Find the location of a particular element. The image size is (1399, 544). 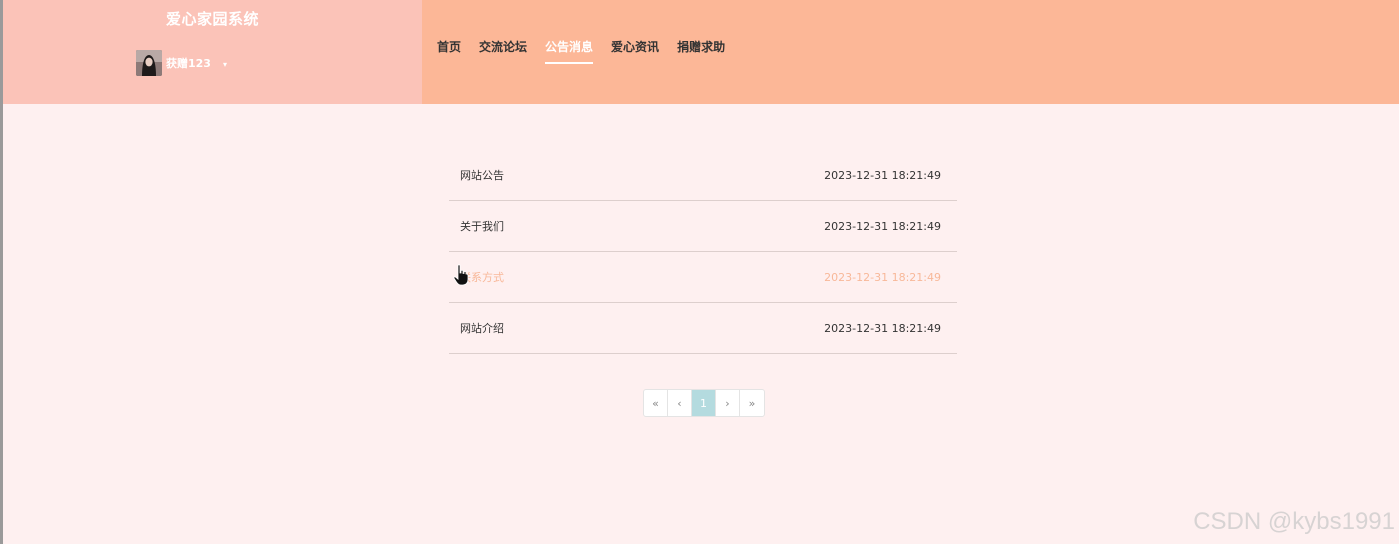

list-item: 网站介绍 2023-12-31 18:21:49 is located at coordinates (703, 328).